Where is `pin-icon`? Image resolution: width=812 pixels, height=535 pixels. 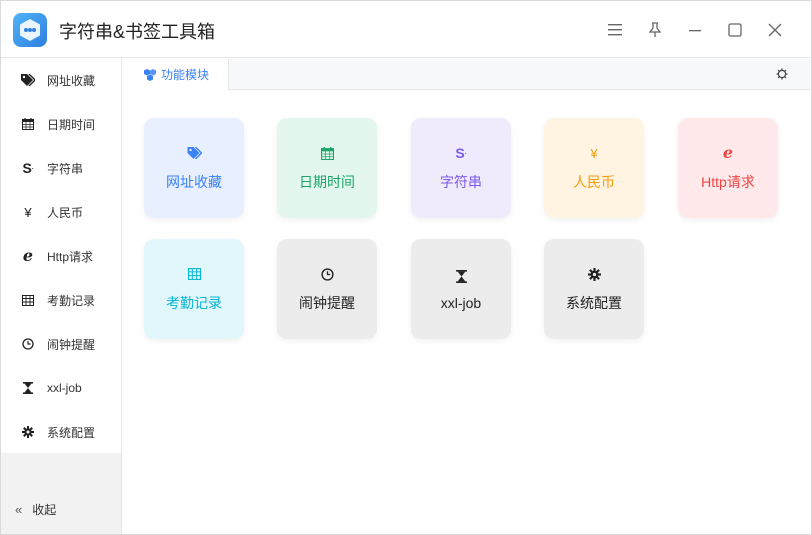
pin-icon is located at coordinates (655, 29).